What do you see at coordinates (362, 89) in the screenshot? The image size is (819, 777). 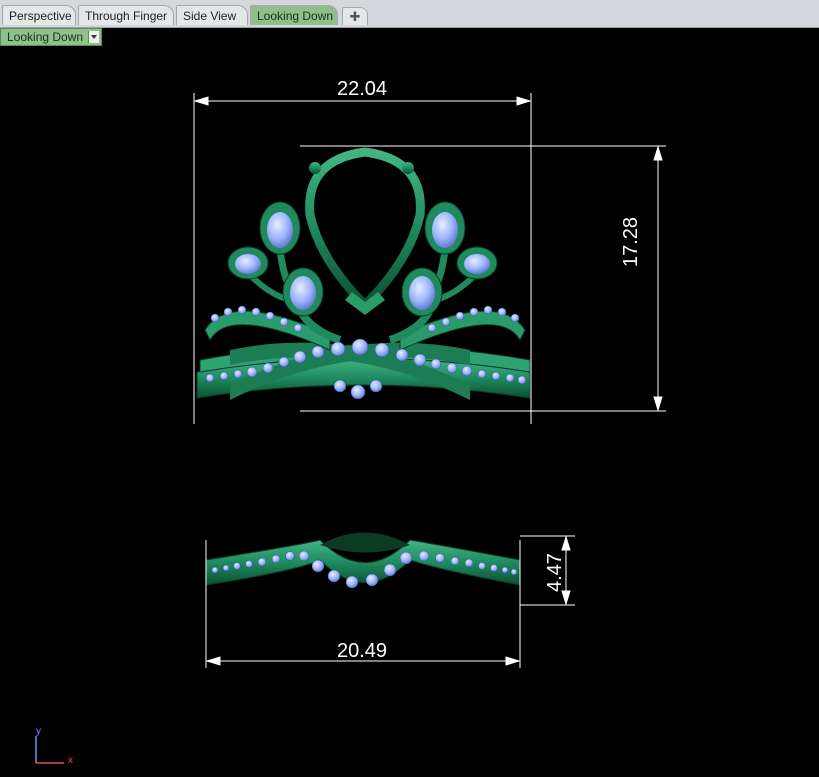 I see `dimension-front-width: 22.04` at bounding box center [362, 89].